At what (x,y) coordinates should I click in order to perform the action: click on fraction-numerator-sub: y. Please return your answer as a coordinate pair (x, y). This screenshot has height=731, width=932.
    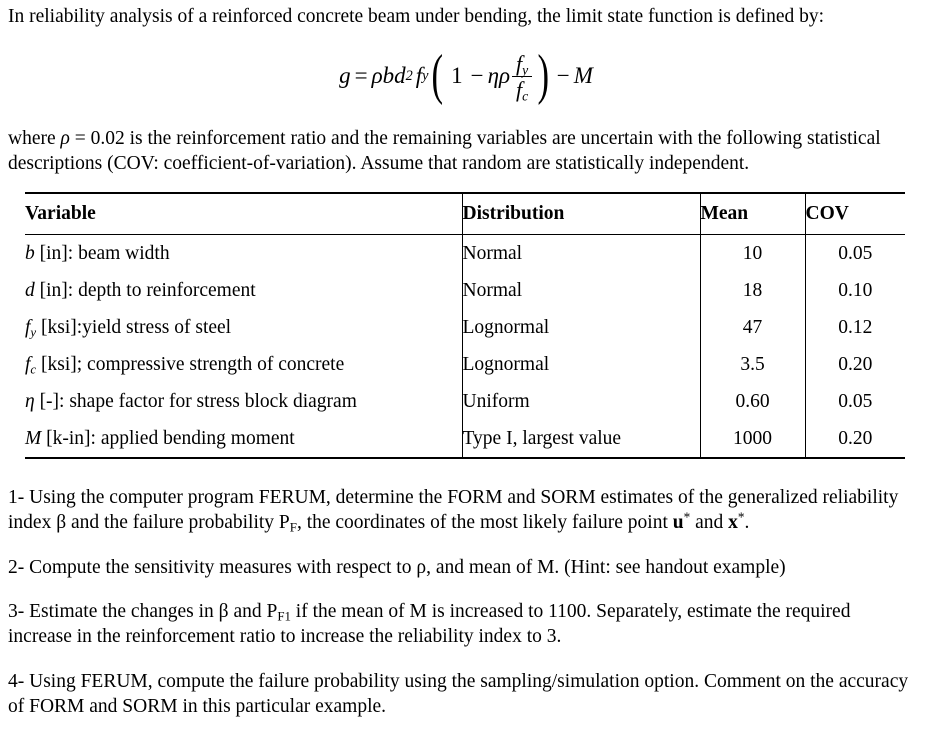
    Looking at the image, I should click on (525, 70).